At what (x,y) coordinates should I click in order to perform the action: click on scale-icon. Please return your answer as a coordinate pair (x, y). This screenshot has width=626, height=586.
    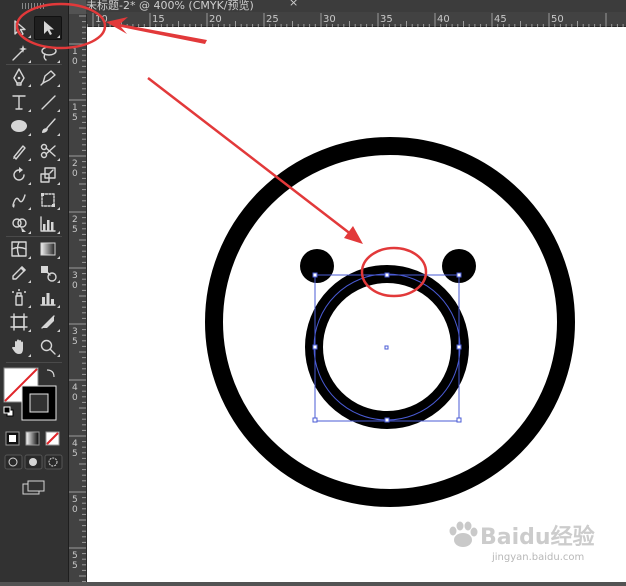
    Looking at the image, I should click on (48, 175).